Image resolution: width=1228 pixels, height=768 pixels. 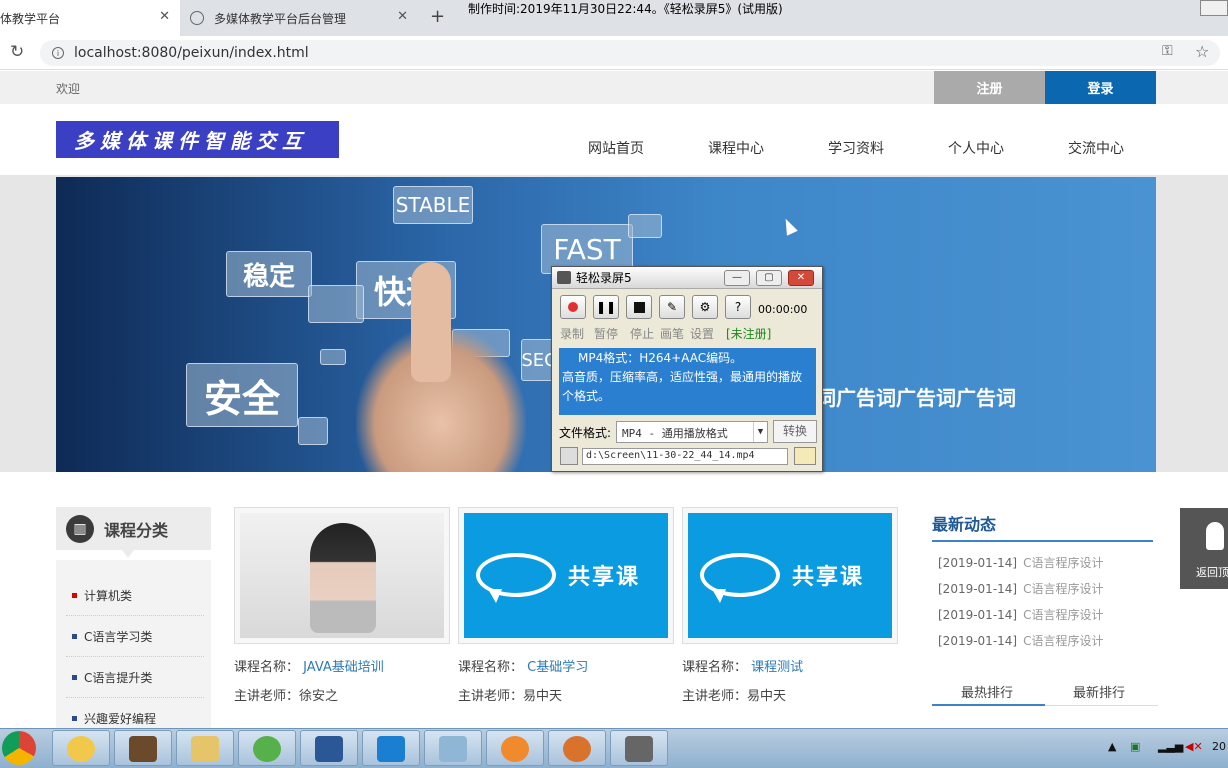 I want to click on news-app-icon, so click(x=391, y=749).